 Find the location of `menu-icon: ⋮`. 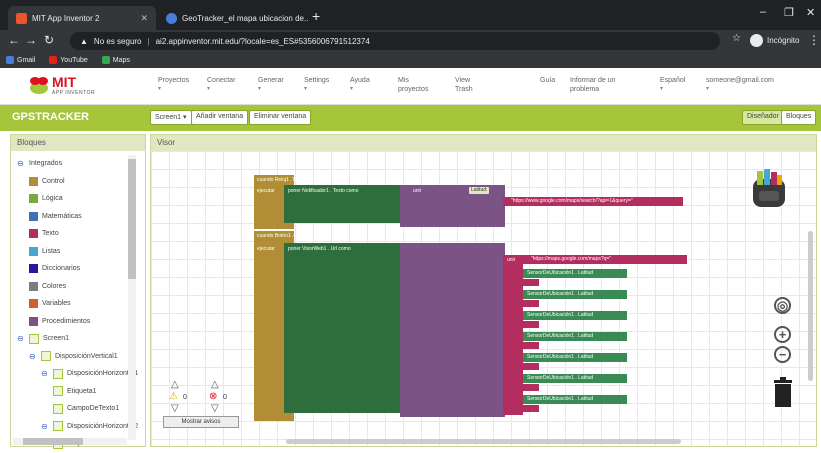

menu-icon: ⋮ is located at coordinates (814, 40).